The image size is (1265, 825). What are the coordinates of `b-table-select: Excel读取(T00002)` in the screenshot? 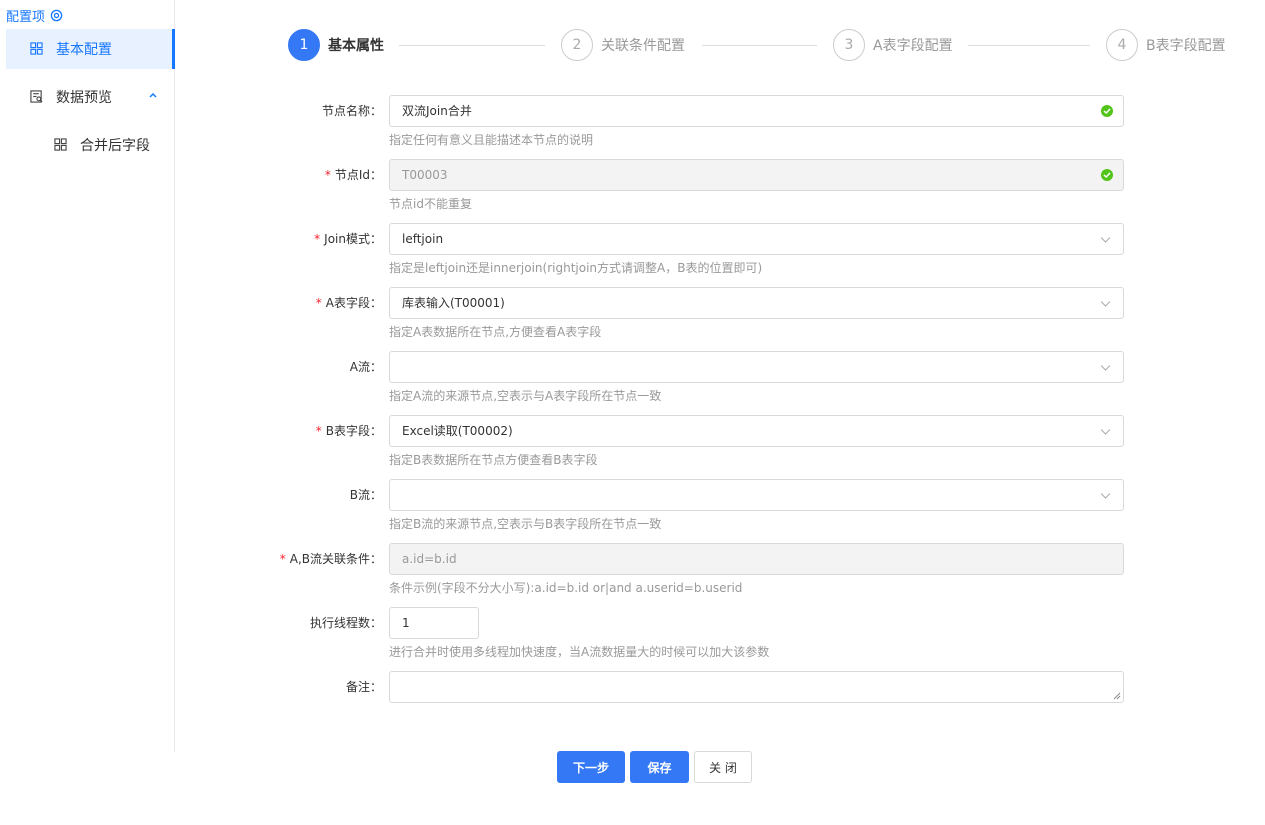 It's located at (756, 431).